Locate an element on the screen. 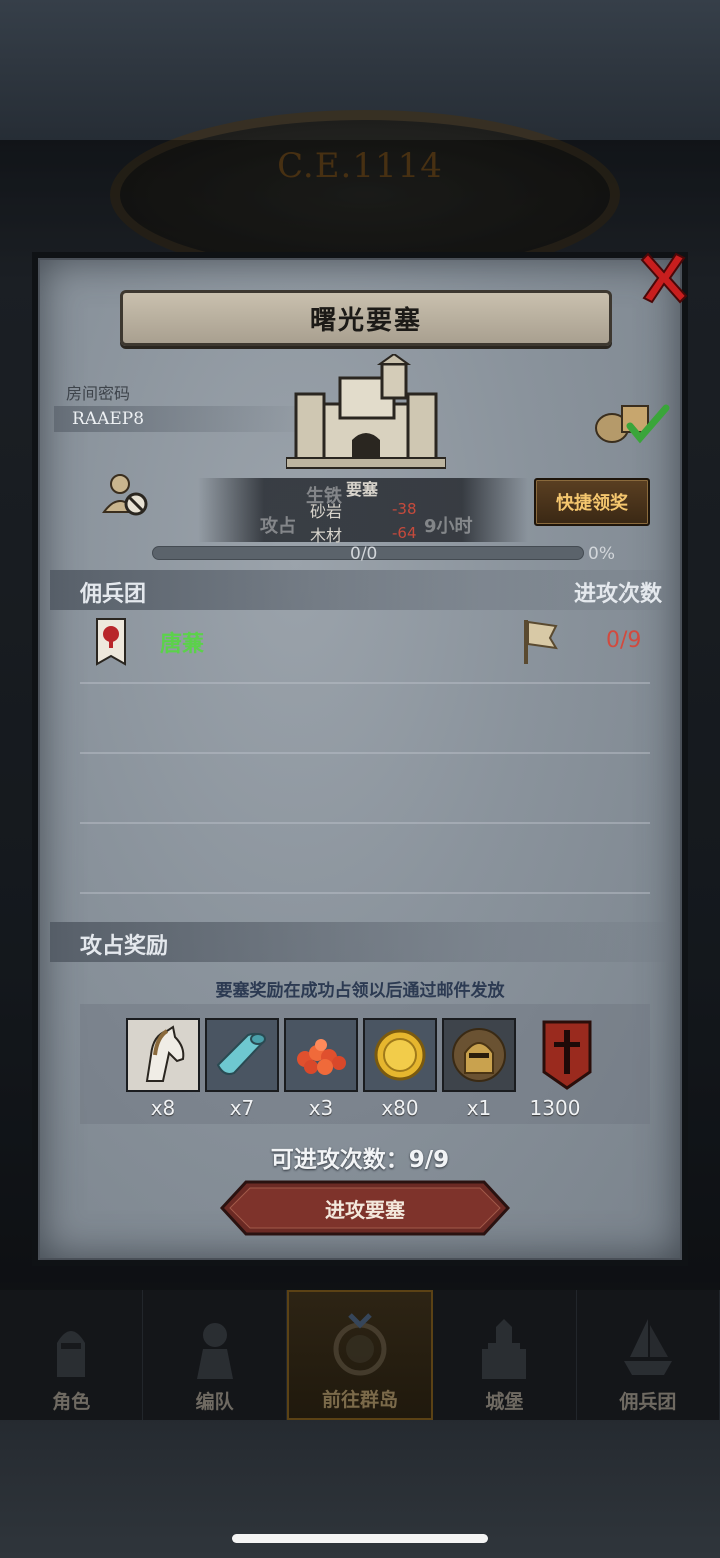 The height and width of the screenshot is (1558, 720). progress-percent: 0% is located at coordinates (601, 554).